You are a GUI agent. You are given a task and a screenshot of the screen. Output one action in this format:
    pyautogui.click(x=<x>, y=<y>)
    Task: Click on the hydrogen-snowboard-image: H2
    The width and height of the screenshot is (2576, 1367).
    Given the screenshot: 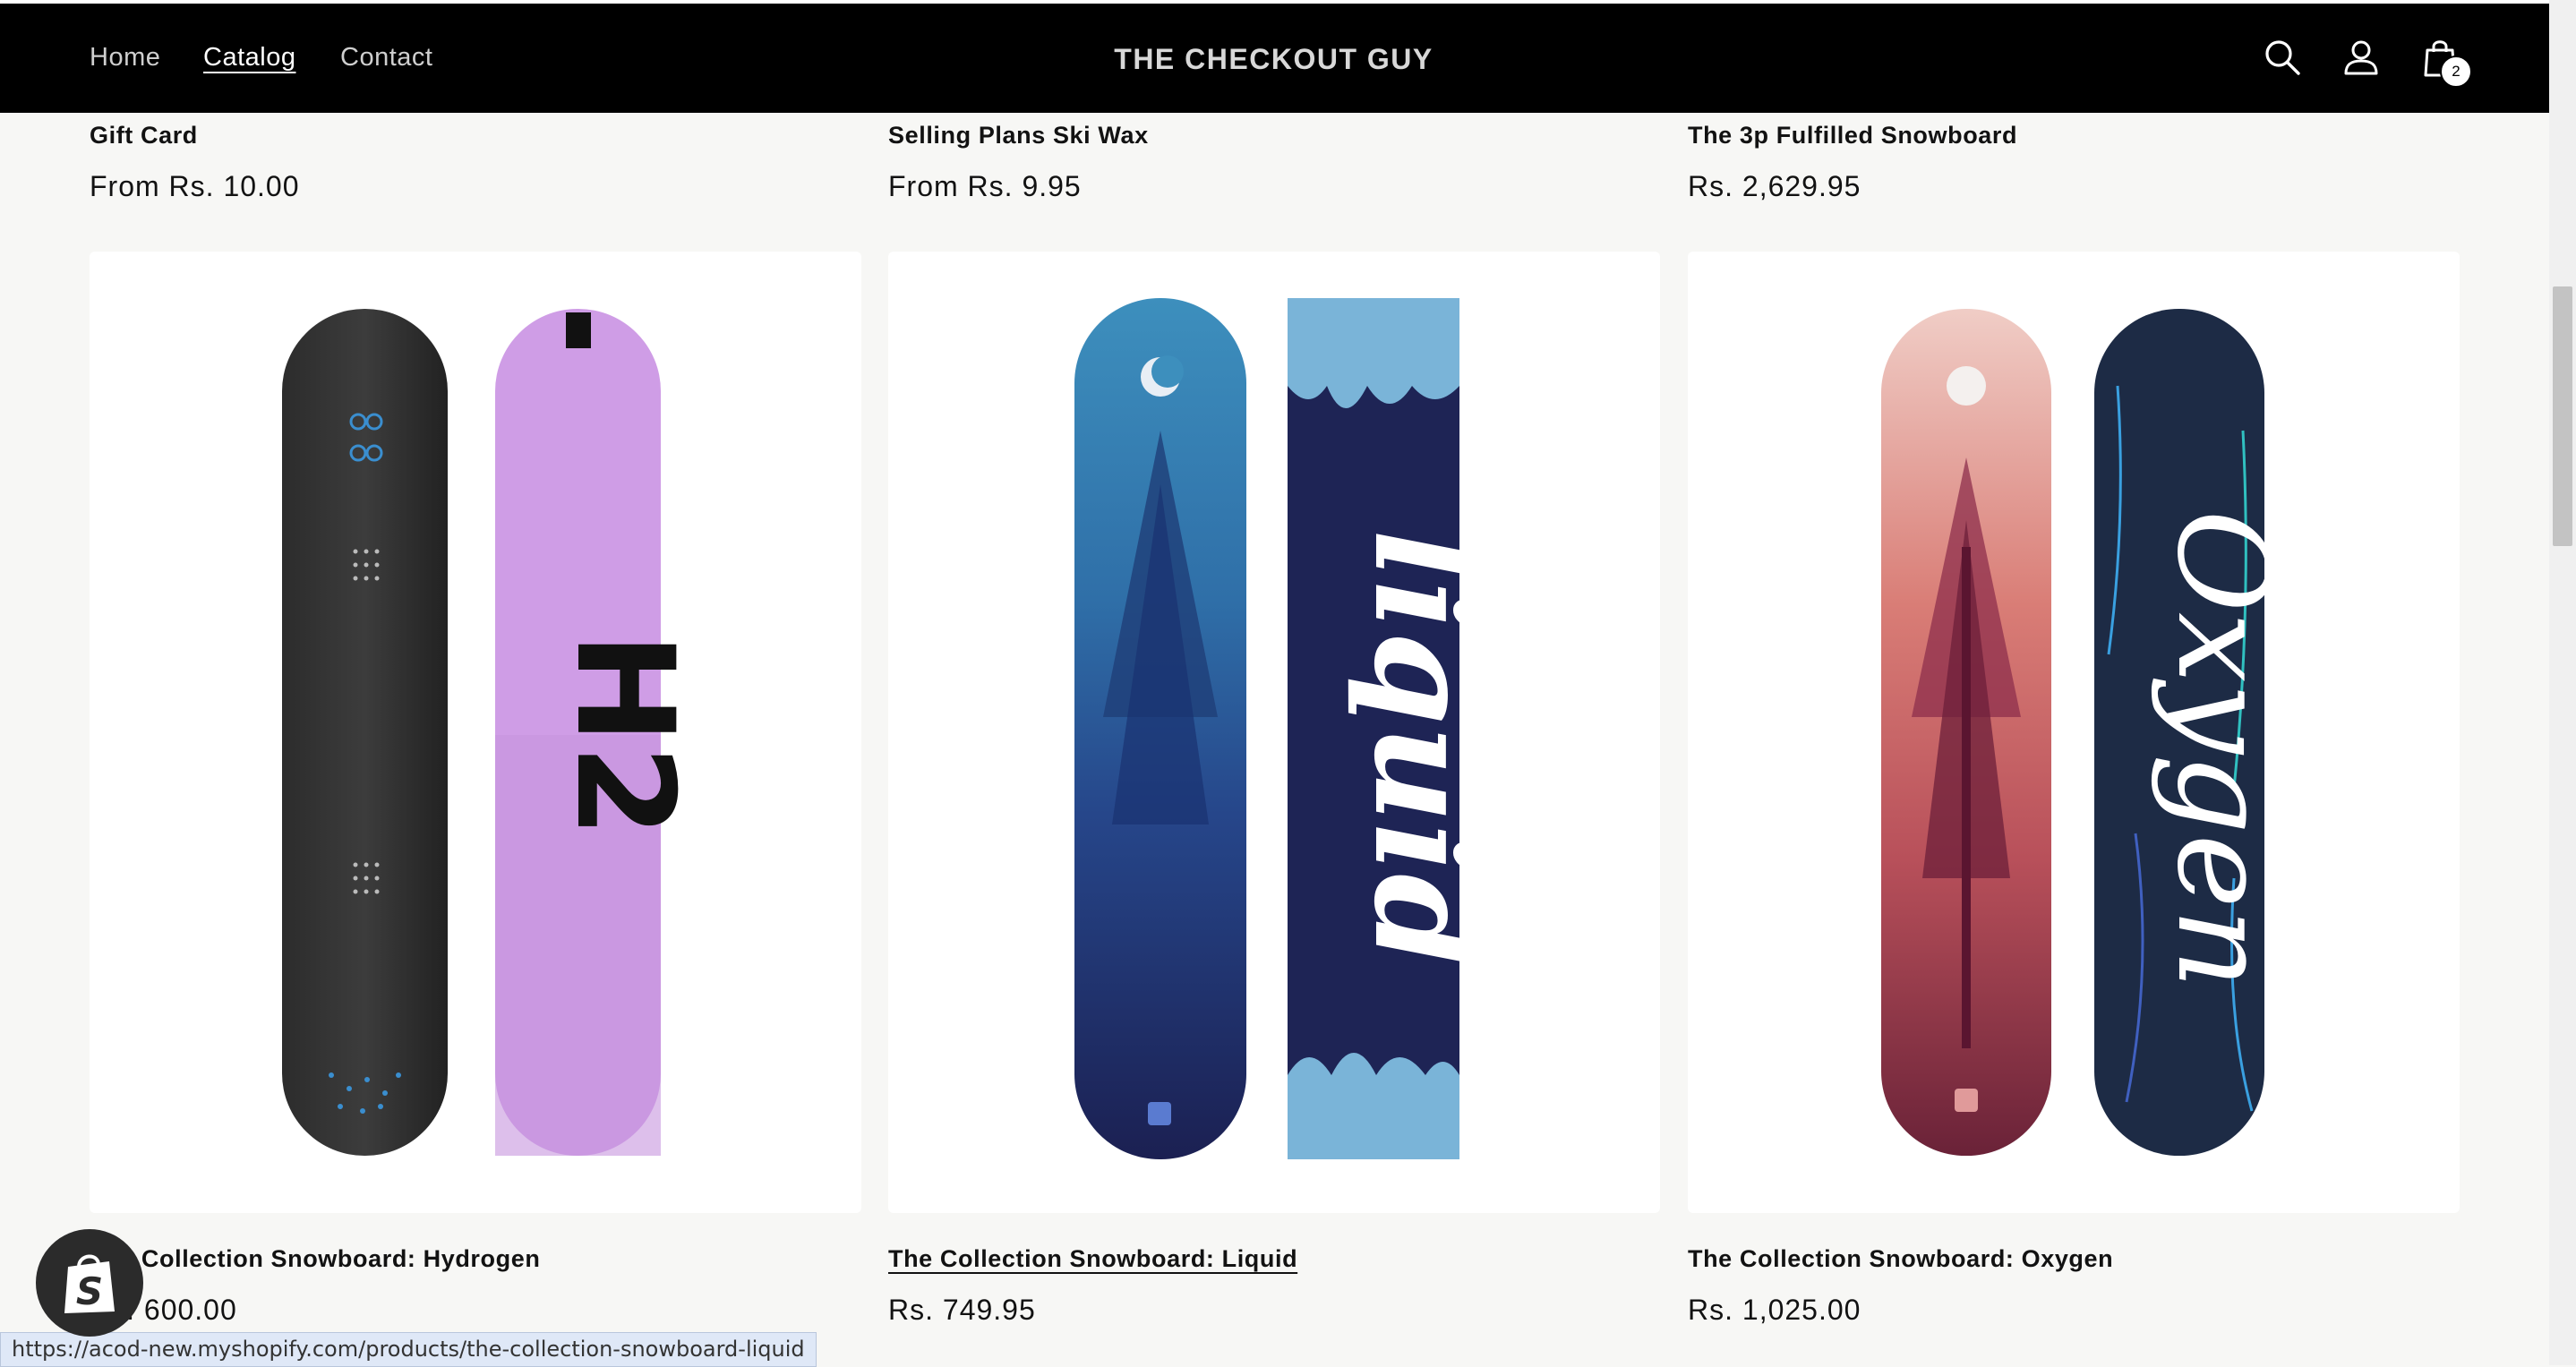 What is the action you would take?
    pyautogui.click(x=492, y=732)
    